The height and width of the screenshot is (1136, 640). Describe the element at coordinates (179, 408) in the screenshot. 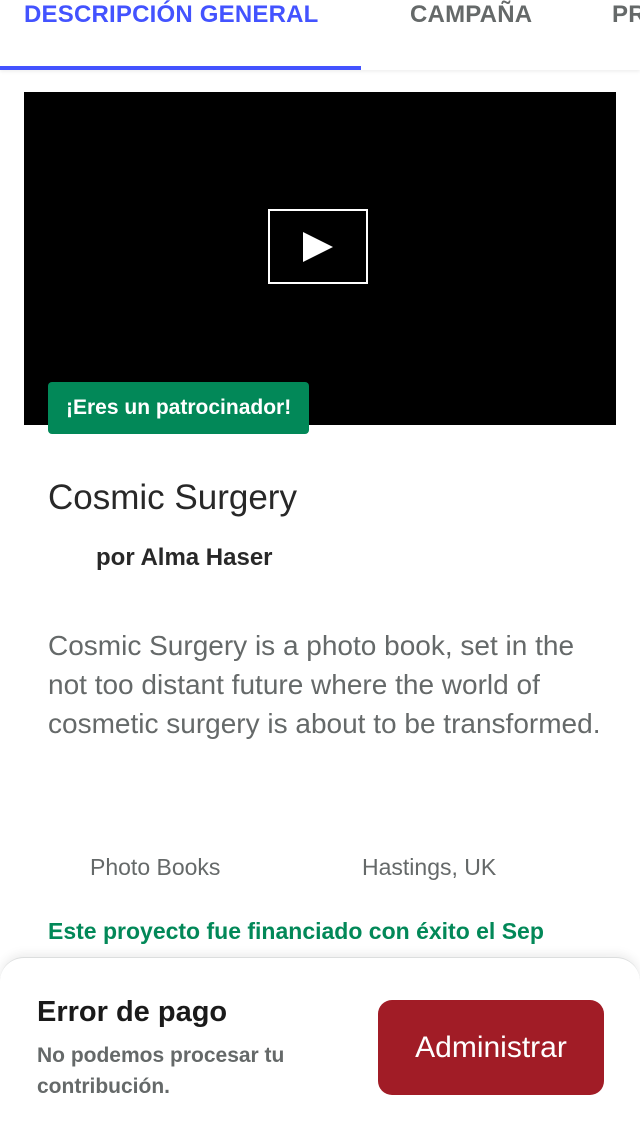

I see `backer-badge: ¡Eres un patrocinador!` at that location.